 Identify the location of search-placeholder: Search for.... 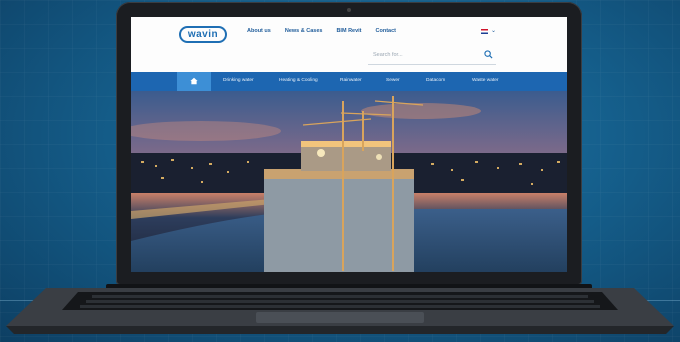
(388, 55).